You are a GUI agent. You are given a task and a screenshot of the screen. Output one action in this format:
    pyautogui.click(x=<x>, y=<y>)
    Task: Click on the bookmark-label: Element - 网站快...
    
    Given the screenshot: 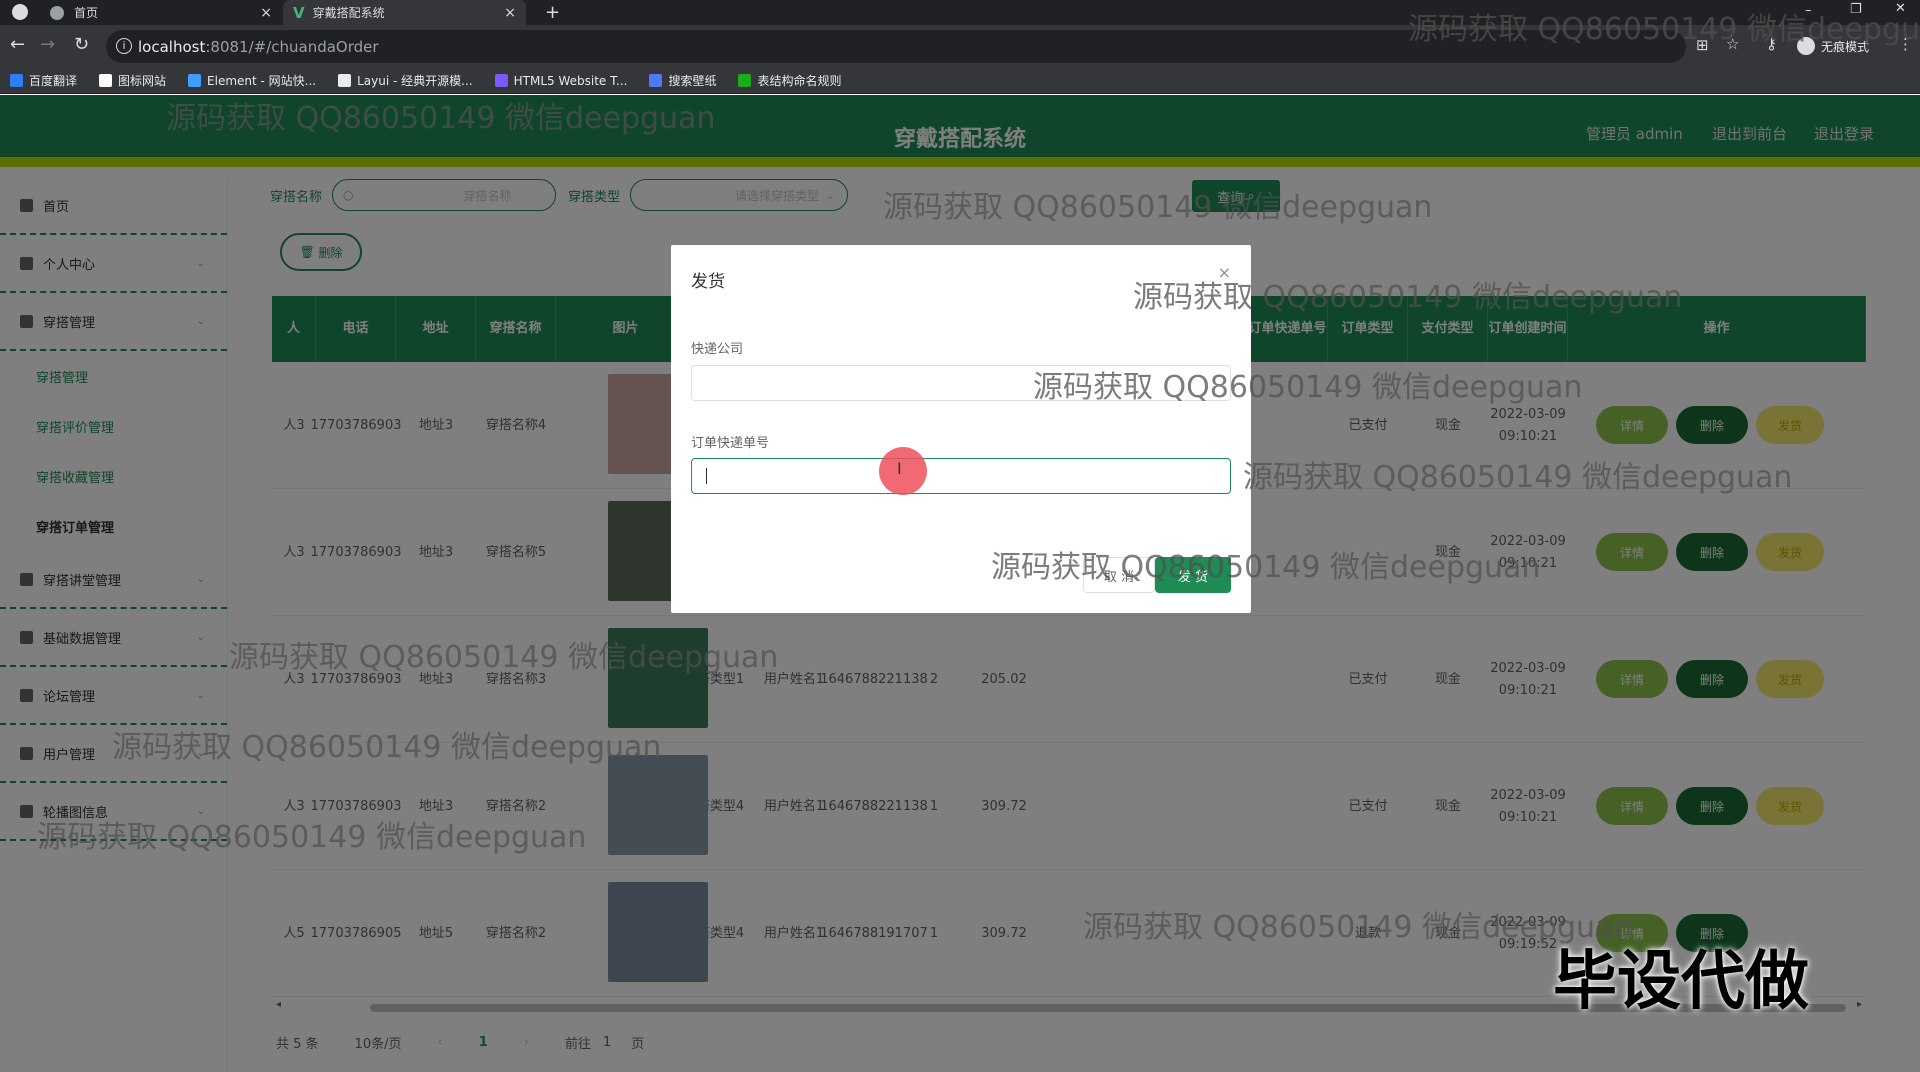 What is the action you would take?
    pyautogui.click(x=262, y=81)
    